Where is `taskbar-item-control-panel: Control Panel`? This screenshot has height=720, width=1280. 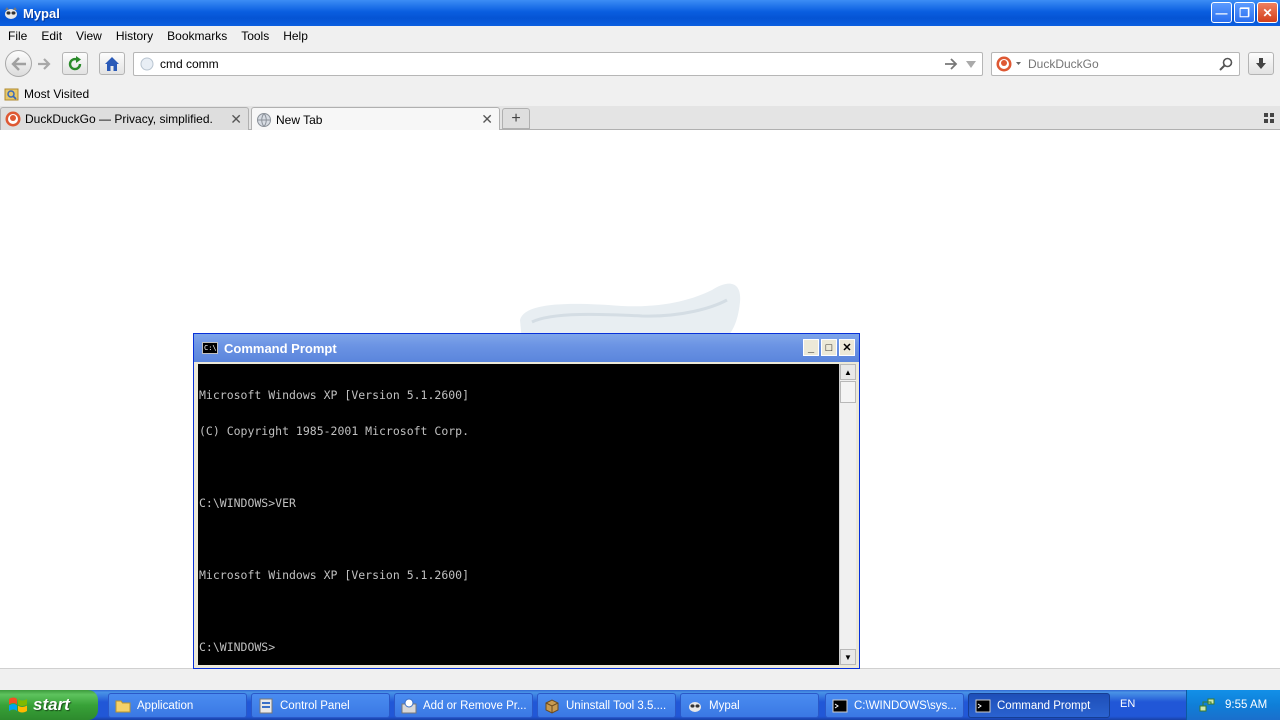 taskbar-item-control-panel: Control Panel is located at coordinates (320, 705).